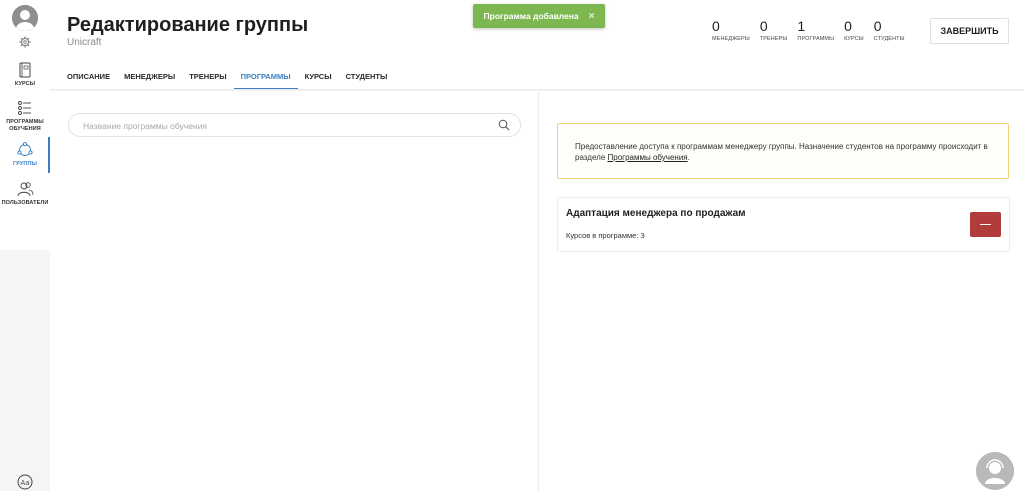 The width and height of the screenshot is (1024, 491). Describe the element at coordinates (969, 31) in the screenshot. I see `finish-button: ЗАВЕРШИТЬ` at that location.